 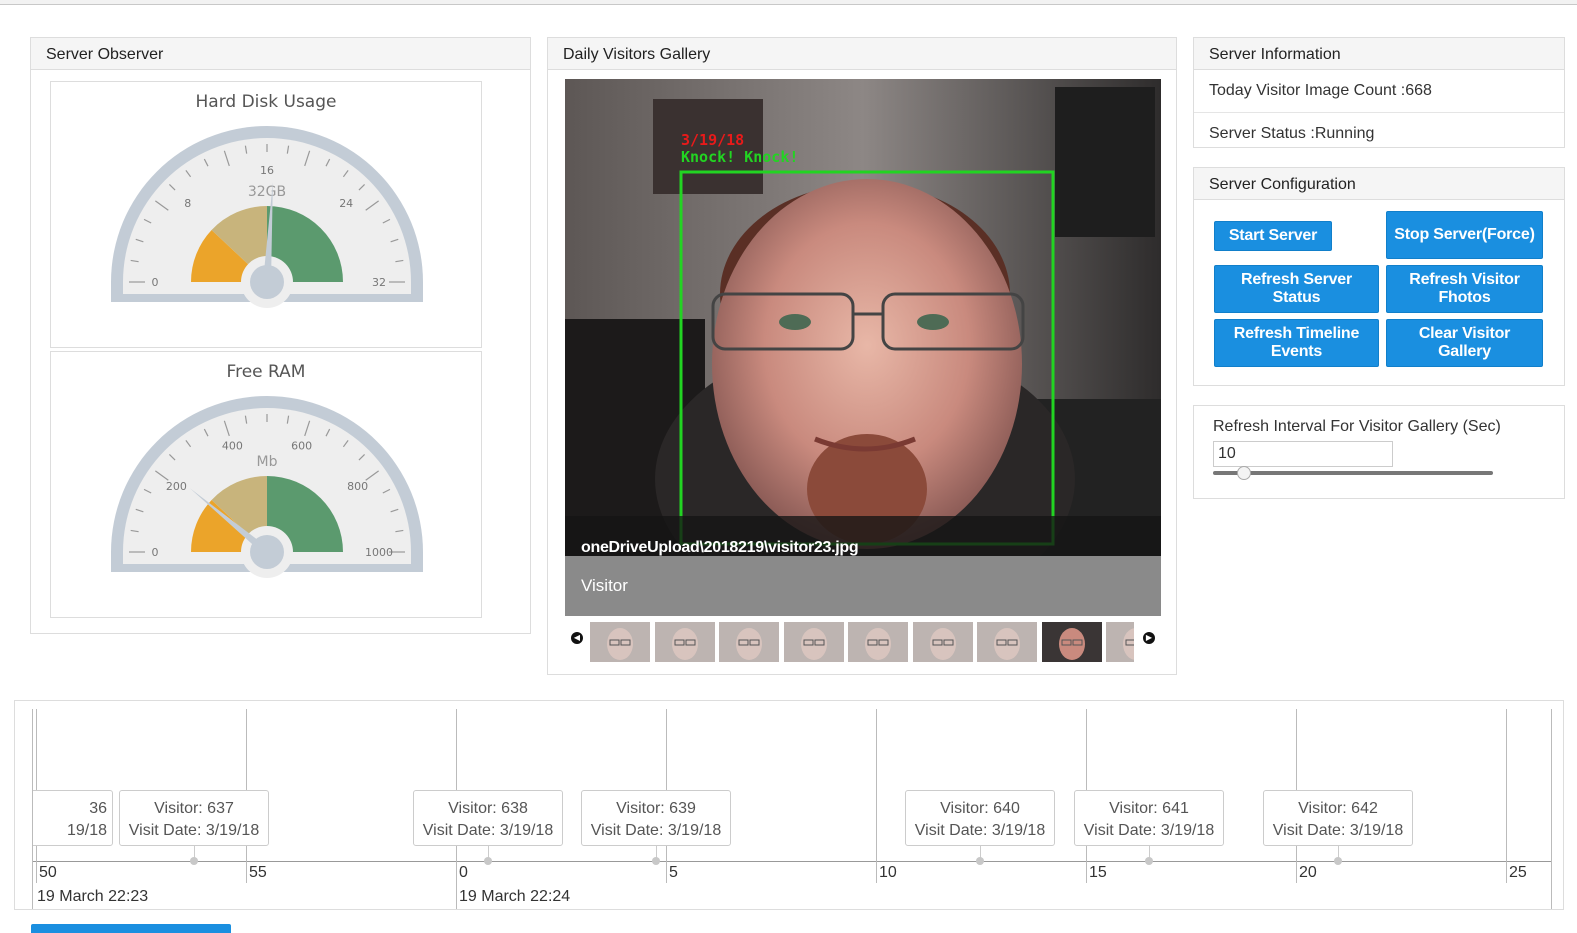 What do you see at coordinates (1379, 54) in the screenshot?
I see `server-info-title: Server Information` at bounding box center [1379, 54].